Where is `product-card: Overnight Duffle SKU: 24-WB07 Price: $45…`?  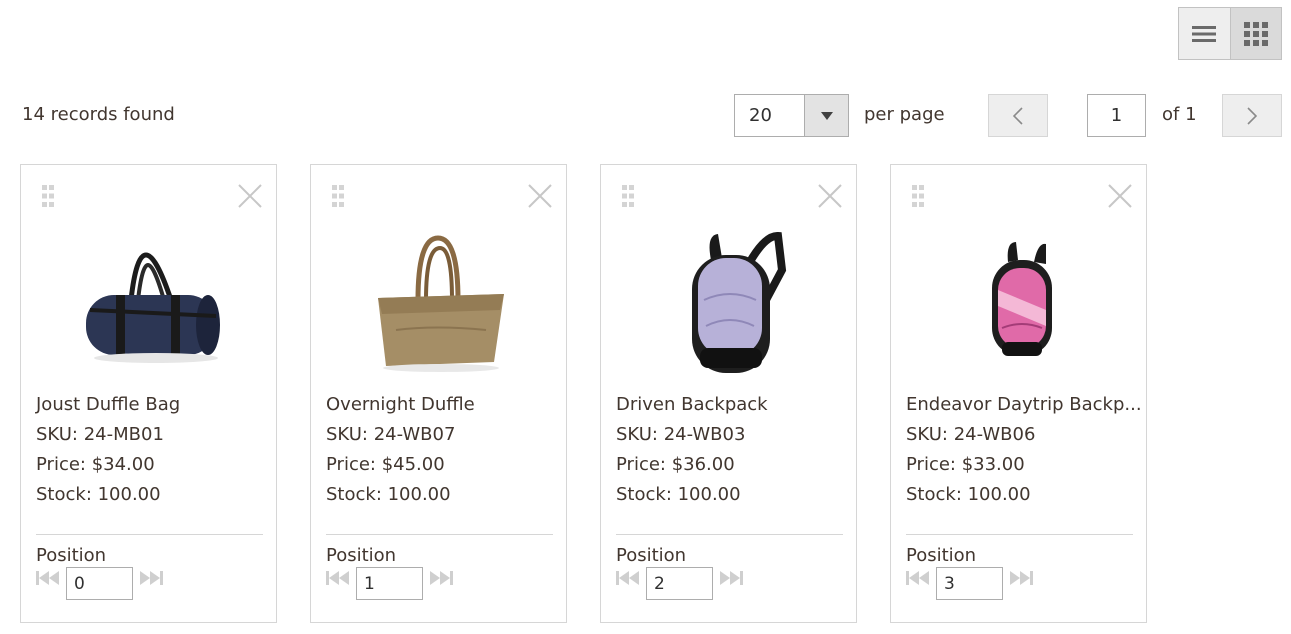
product-card: Overnight Duffle SKU: 24-WB07 Price: $45… is located at coordinates (438, 393).